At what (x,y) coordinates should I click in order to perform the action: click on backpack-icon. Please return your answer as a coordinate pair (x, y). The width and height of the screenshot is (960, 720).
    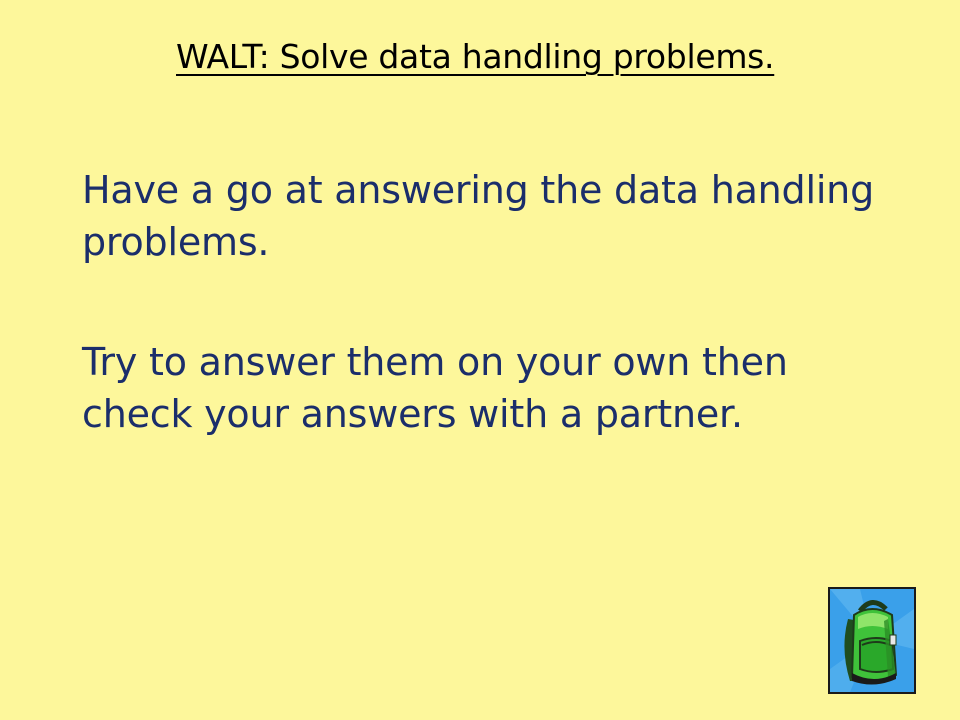
    Looking at the image, I should click on (872, 640).